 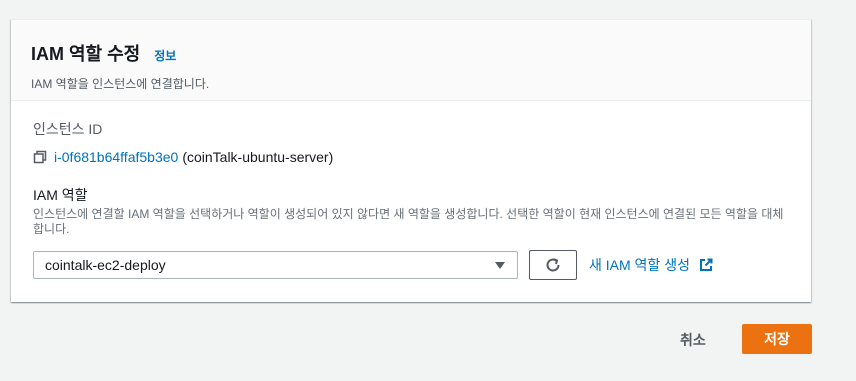 I want to click on iam-role-select: cointalk-ec2-deploy, so click(x=275, y=265).